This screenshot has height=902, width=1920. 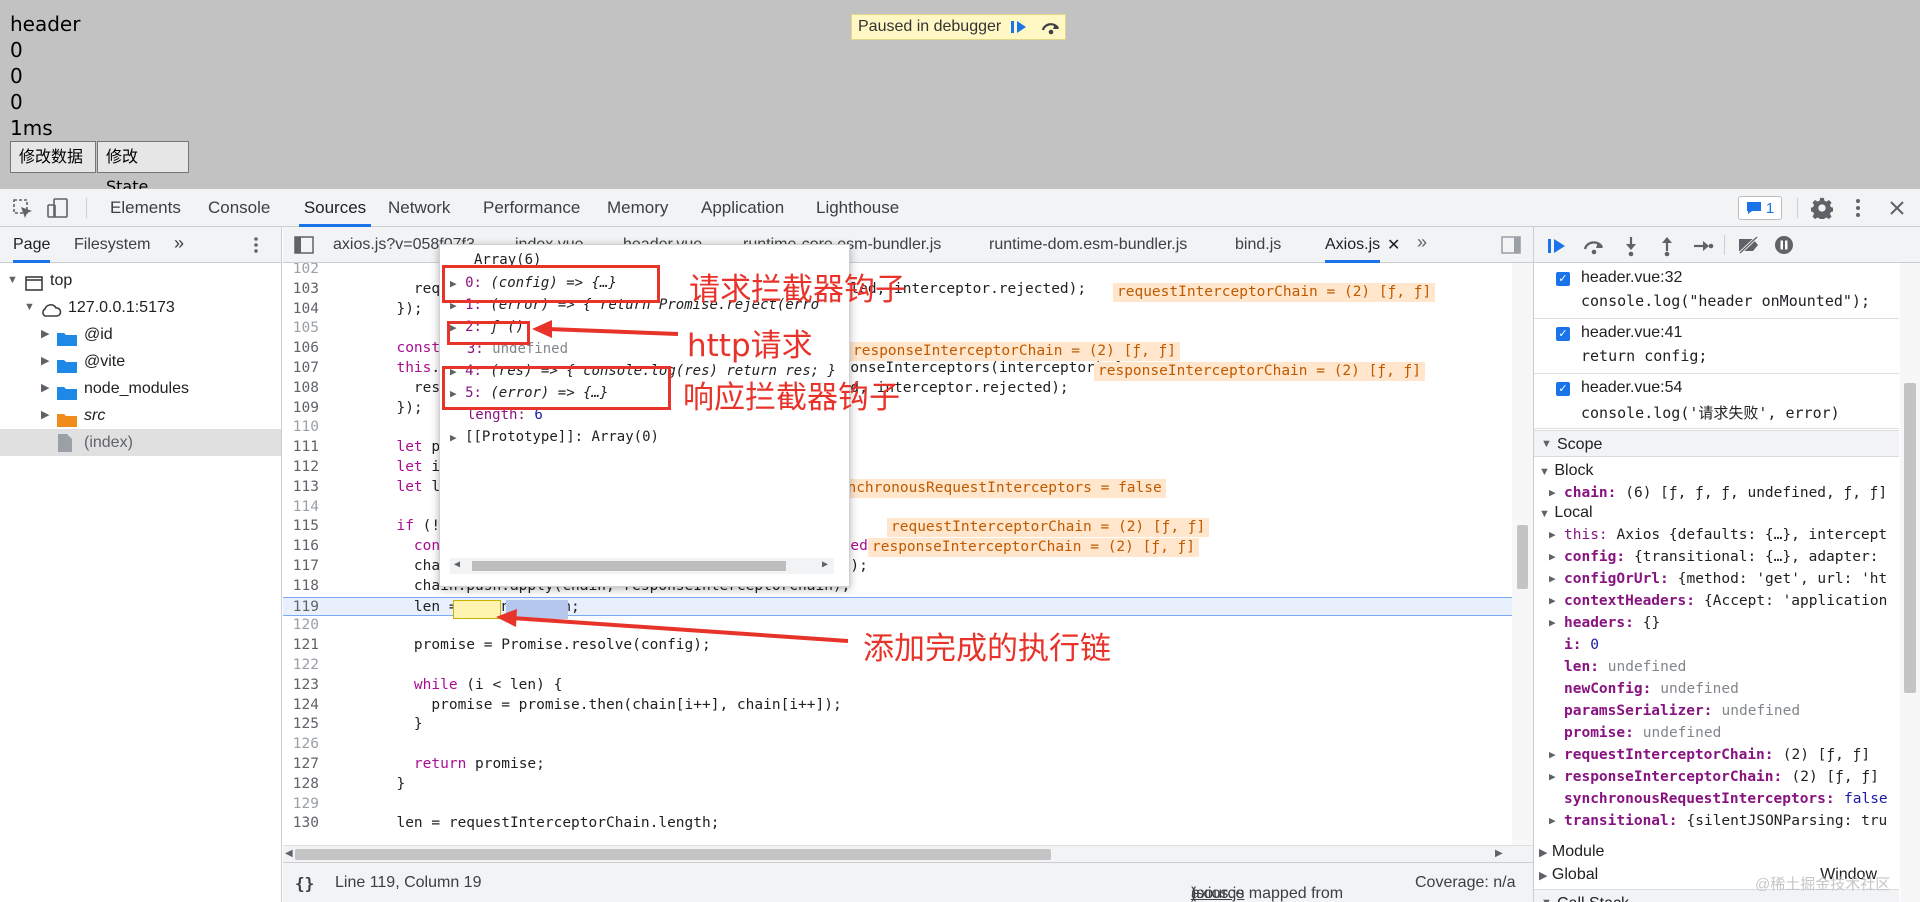 I want to click on issues-badge: 1, so click(x=1760, y=208).